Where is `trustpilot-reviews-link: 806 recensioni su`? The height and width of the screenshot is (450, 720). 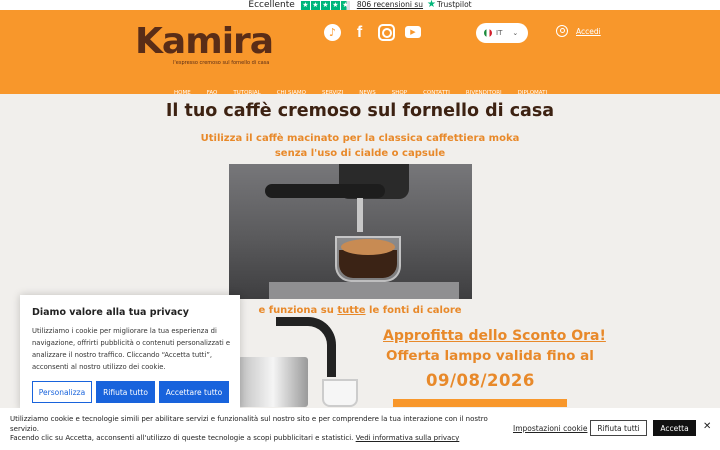 trustpilot-reviews-link: 806 recensioni su is located at coordinates (390, 5).